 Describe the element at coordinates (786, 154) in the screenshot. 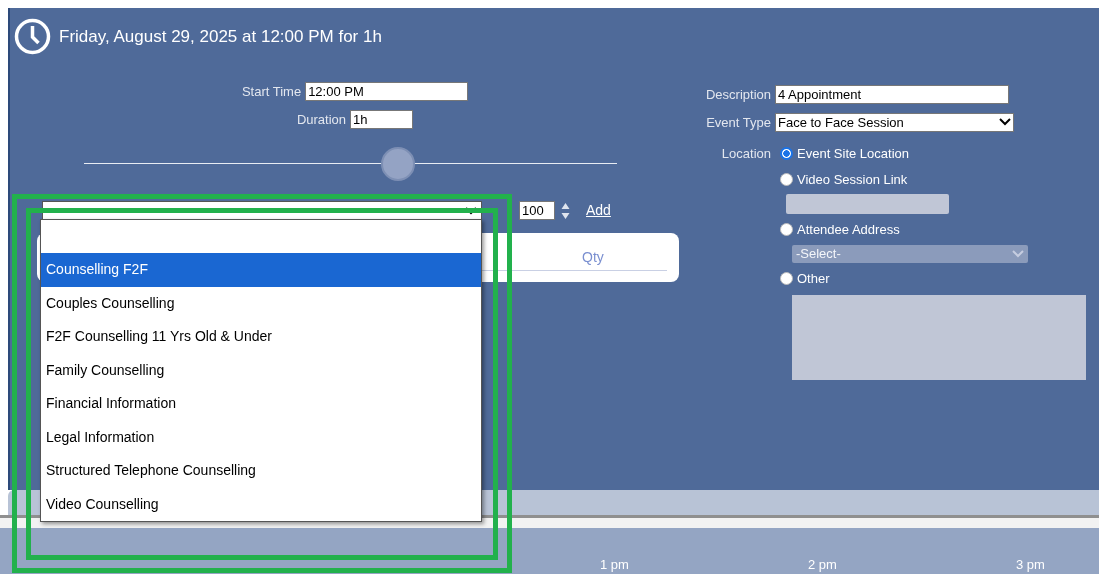

I see `radio-button` at that location.